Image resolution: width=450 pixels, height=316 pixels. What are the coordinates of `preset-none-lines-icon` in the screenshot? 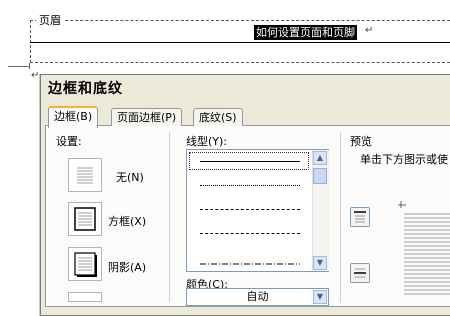 It's located at (85, 175).